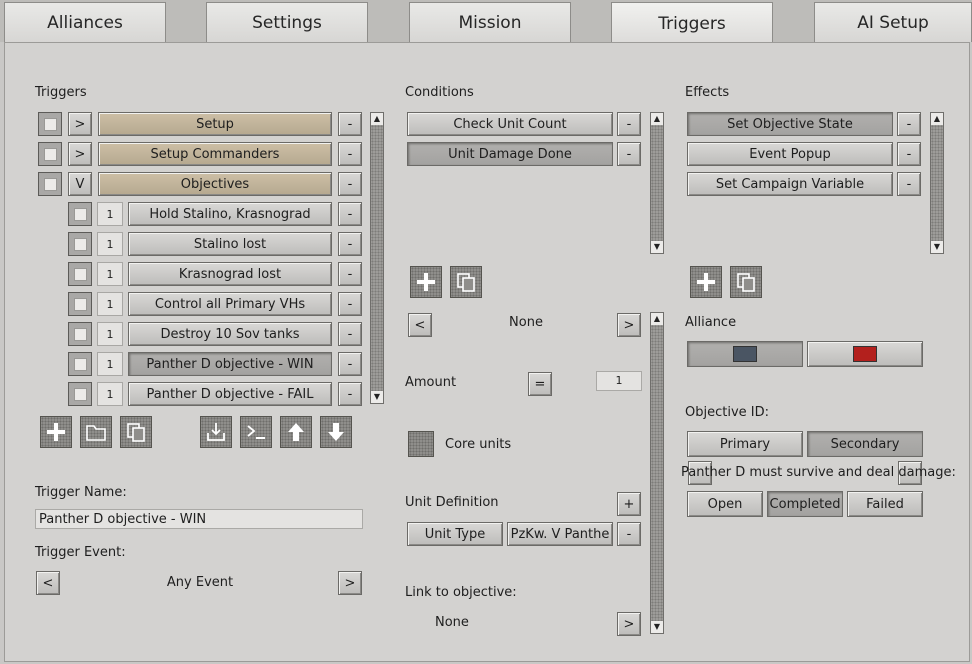 Image resolution: width=972 pixels, height=664 pixels. I want to click on condition-selector-next-button: >, so click(629, 325).